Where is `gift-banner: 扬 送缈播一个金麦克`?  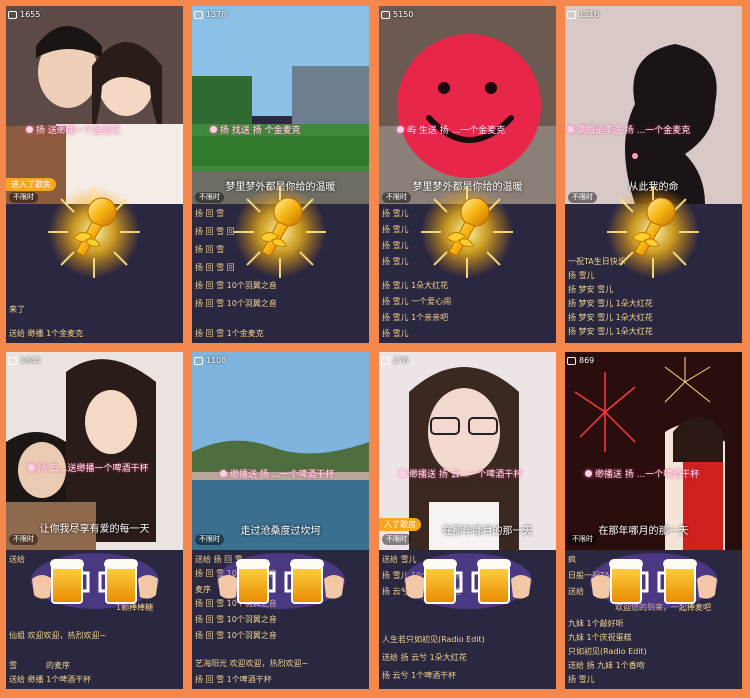
gift-banner: 扬 送缈播一个金麦克 is located at coordinates (73, 129).